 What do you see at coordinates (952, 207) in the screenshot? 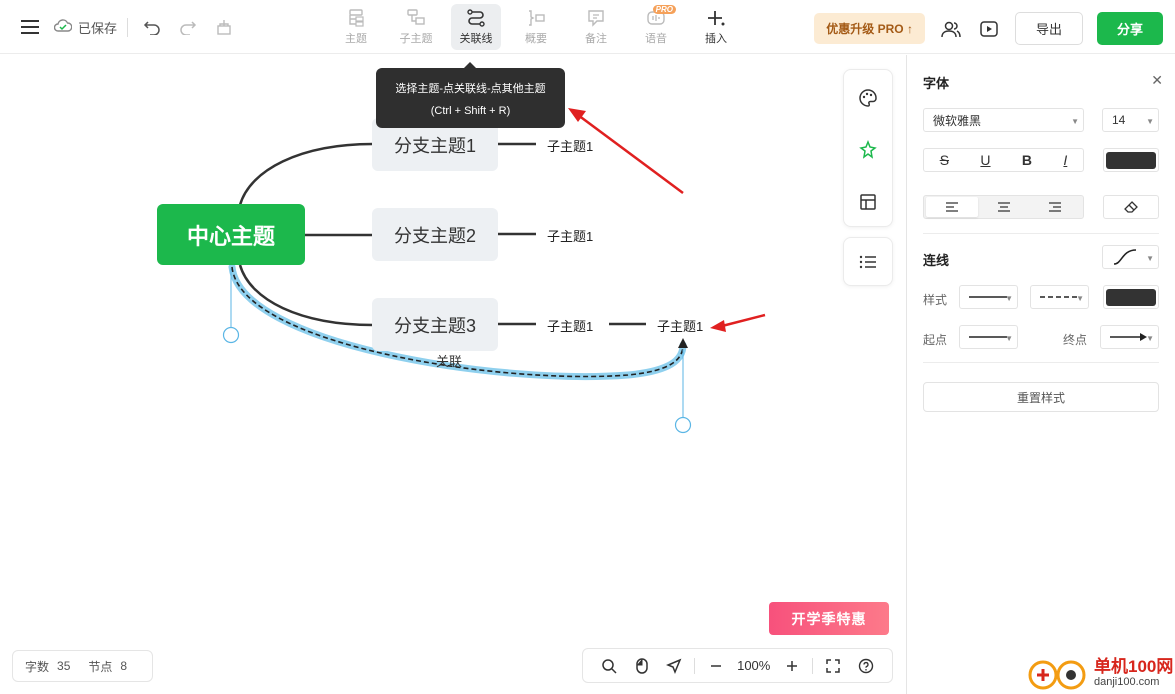
I see `align-left-icon` at bounding box center [952, 207].